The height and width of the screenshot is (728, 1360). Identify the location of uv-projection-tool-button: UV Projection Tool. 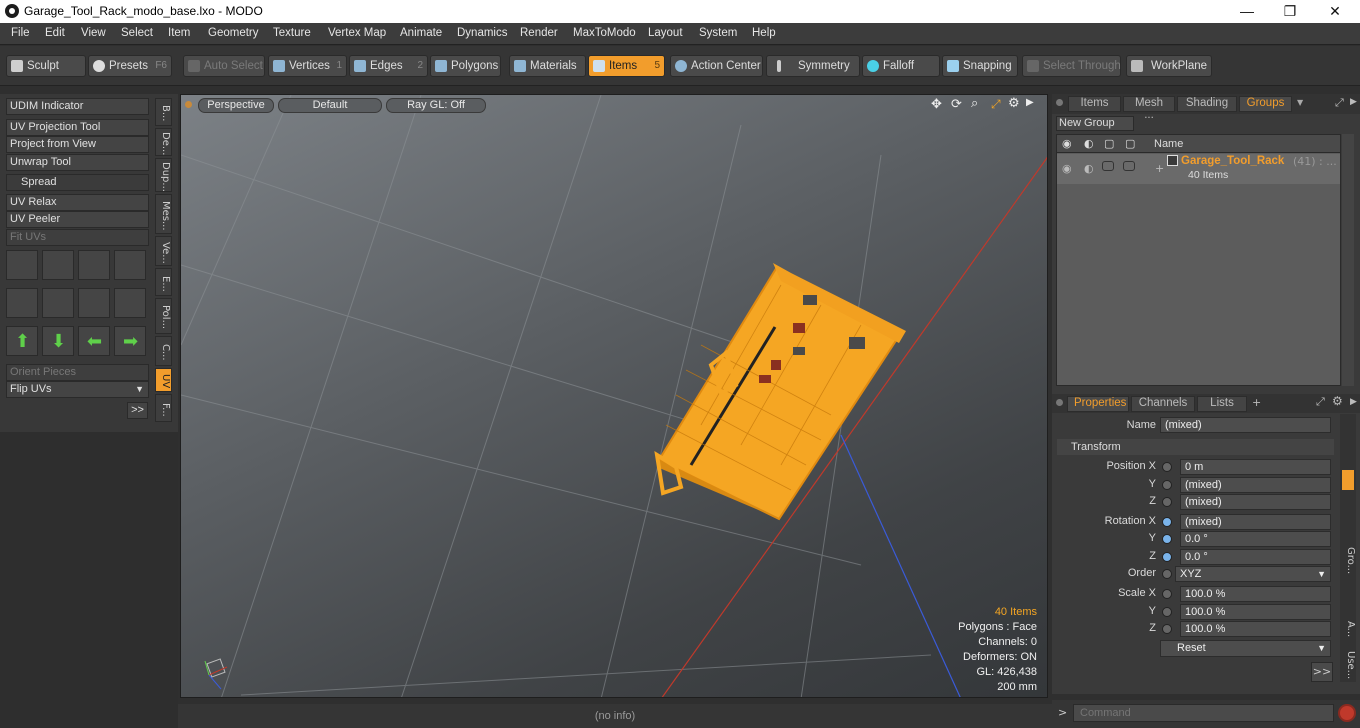
(77, 127).